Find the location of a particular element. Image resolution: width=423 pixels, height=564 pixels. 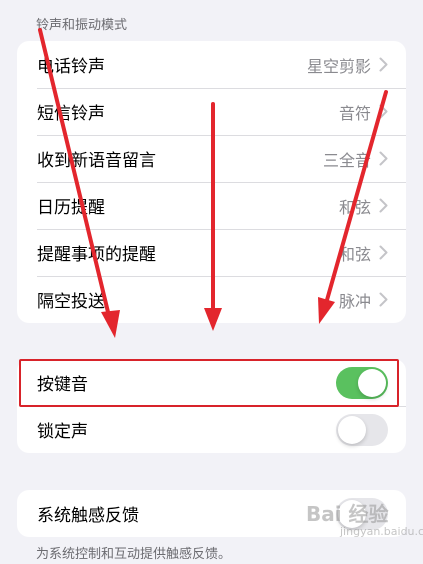

row-label: 收到新语音留言 is located at coordinates (96, 161).